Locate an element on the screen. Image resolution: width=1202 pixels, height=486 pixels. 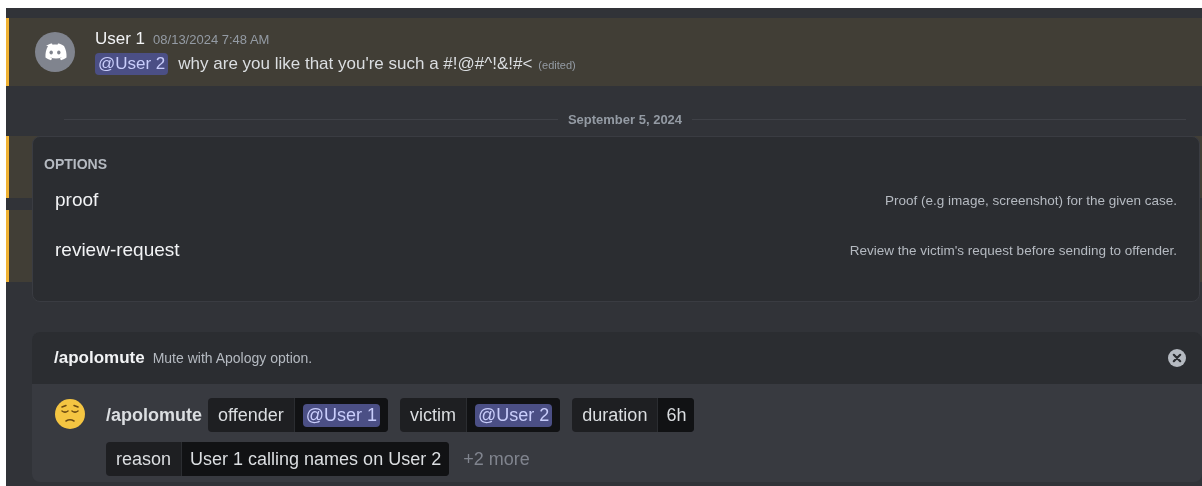
user-mention: @User 1 is located at coordinates (341, 415).